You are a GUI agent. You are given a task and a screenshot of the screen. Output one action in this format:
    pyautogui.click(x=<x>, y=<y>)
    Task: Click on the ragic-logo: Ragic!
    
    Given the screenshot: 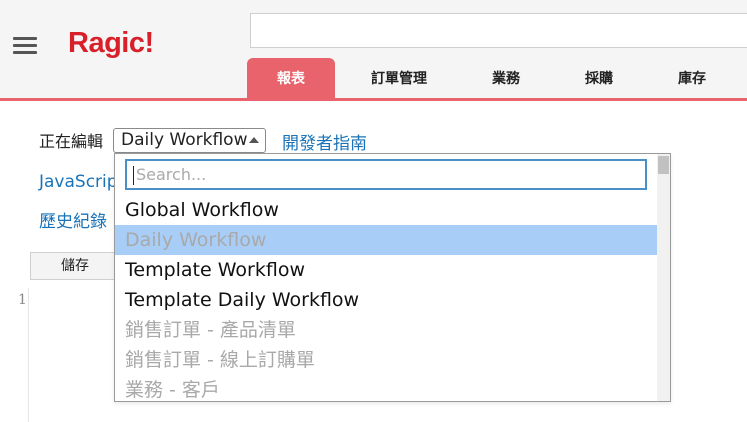 What is the action you would take?
    pyautogui.click(x=111, y=43)
    